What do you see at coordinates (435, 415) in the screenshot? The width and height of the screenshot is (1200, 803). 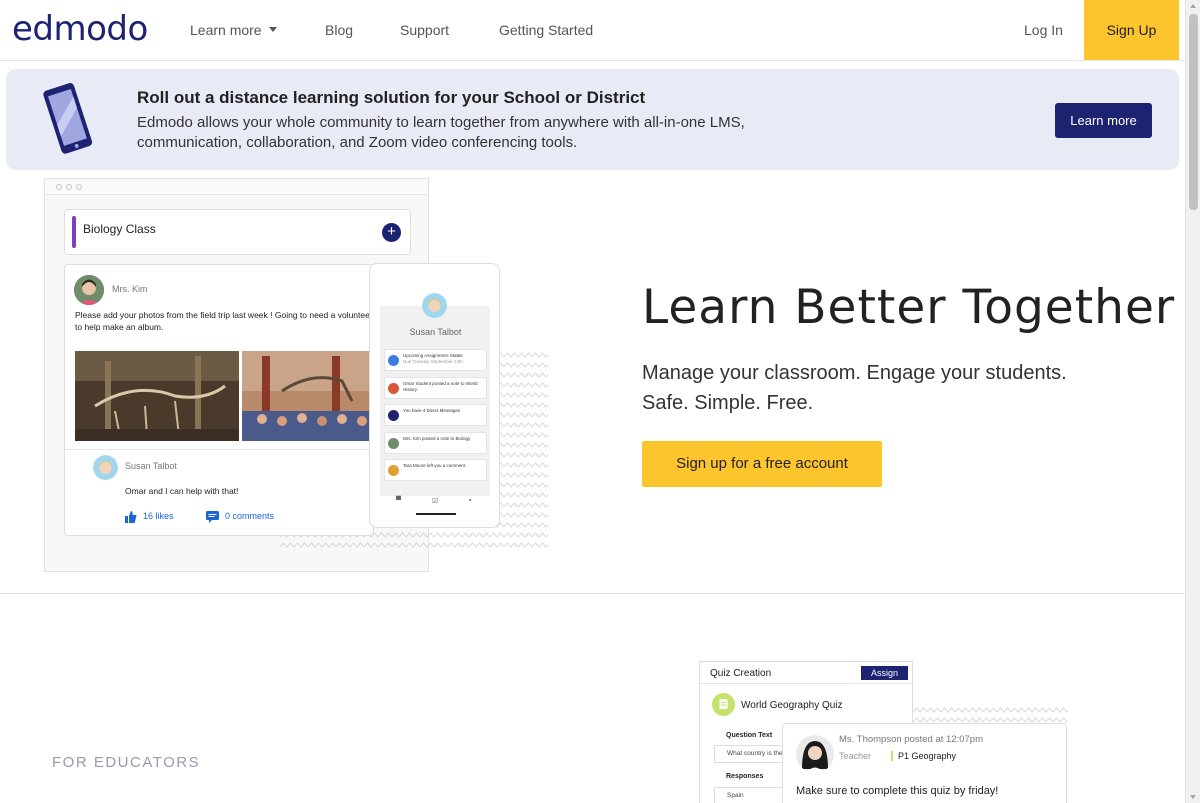 I see `notification-item: You have 4 Direct Messages` at bounding box center [435, 415].